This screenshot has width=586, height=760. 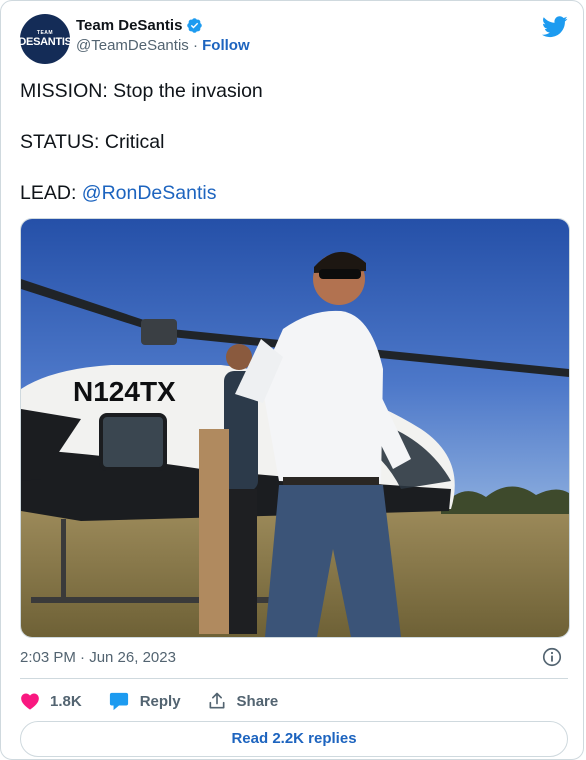 What do you see at coordinates (294, 678) in the screenshot?
I see `divider` at bounding box center [294, 678].